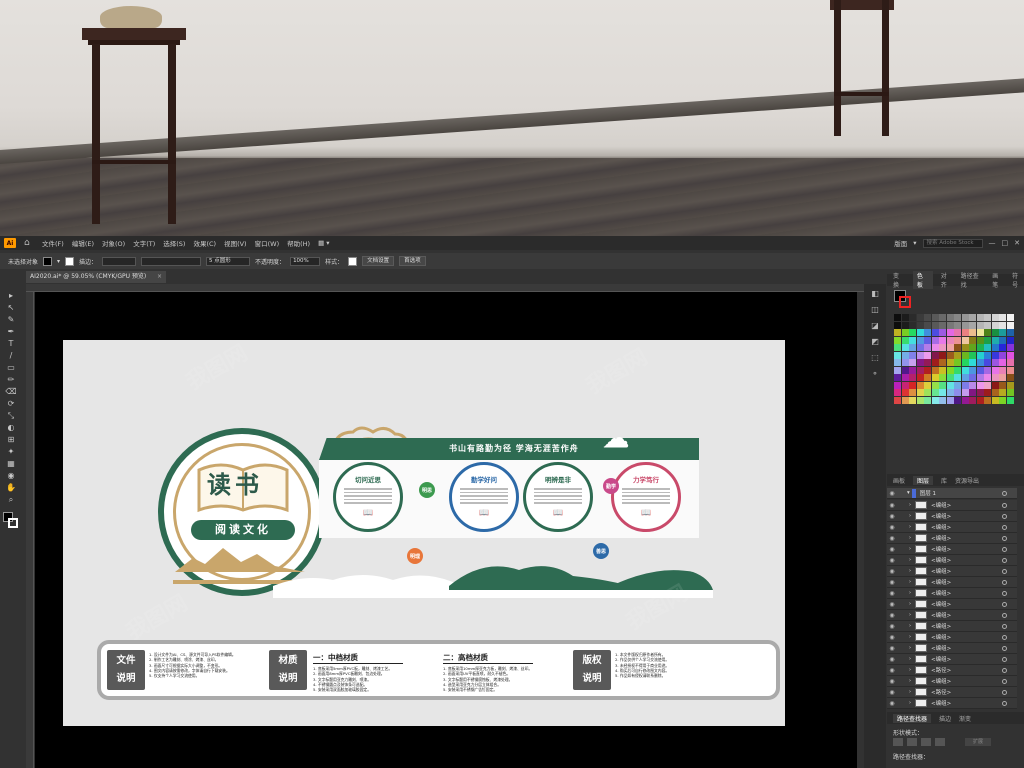 This screenshot has height=768, width=1024. Describe the element at coordinates (235, 243) in the screenshot. I see `menu-view: 视图(V)` at that location.